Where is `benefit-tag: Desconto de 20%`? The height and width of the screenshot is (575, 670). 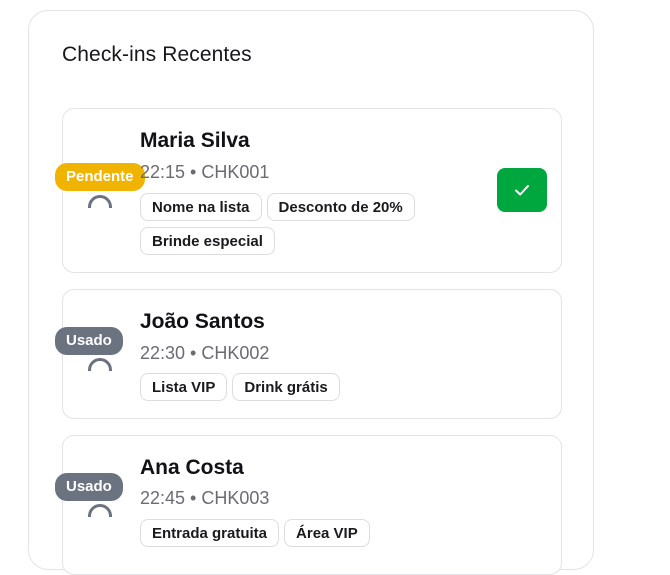 benefit-tag: Desconto de 20% is located at coordinates (340, 207).